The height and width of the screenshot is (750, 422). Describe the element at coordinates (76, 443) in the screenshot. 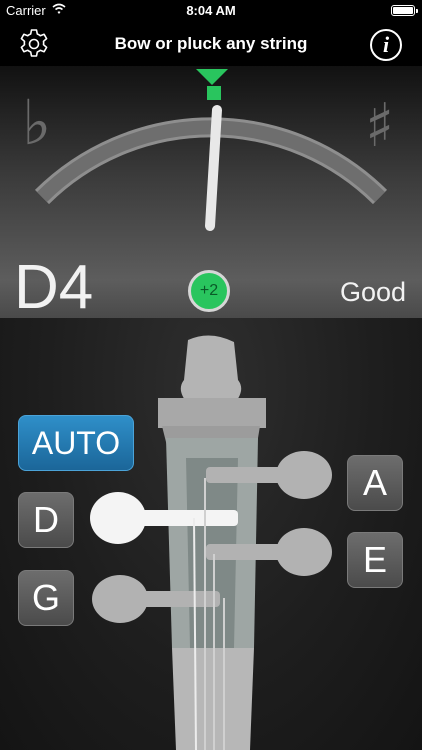

I see `auto-detect-button: AUTO` at that location.